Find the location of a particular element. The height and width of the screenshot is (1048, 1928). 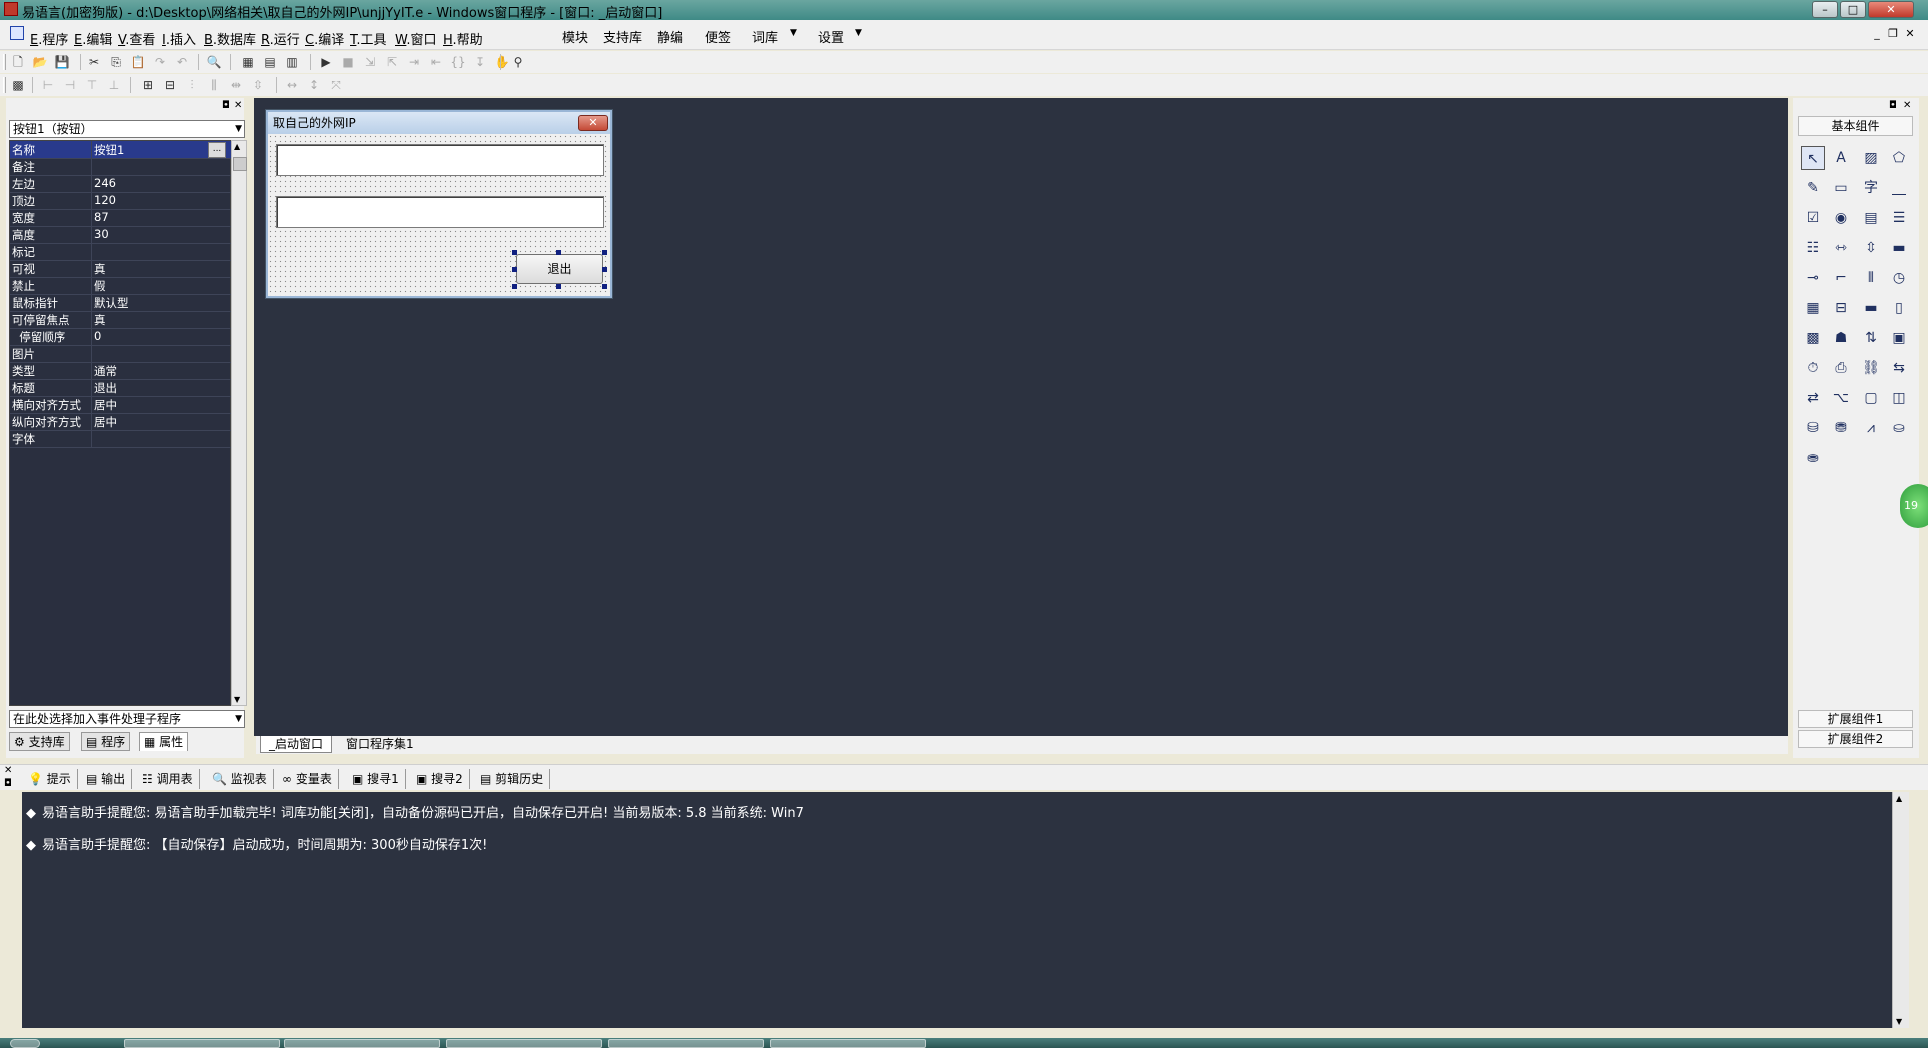

calendar-icon: ▣ is located at coordinates (1899, 338).